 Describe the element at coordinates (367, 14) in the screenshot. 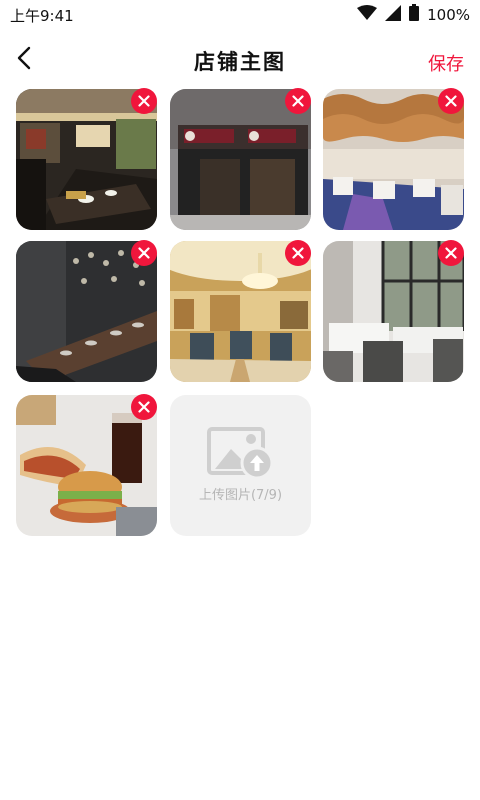

I see `wifi-icon` at that location.